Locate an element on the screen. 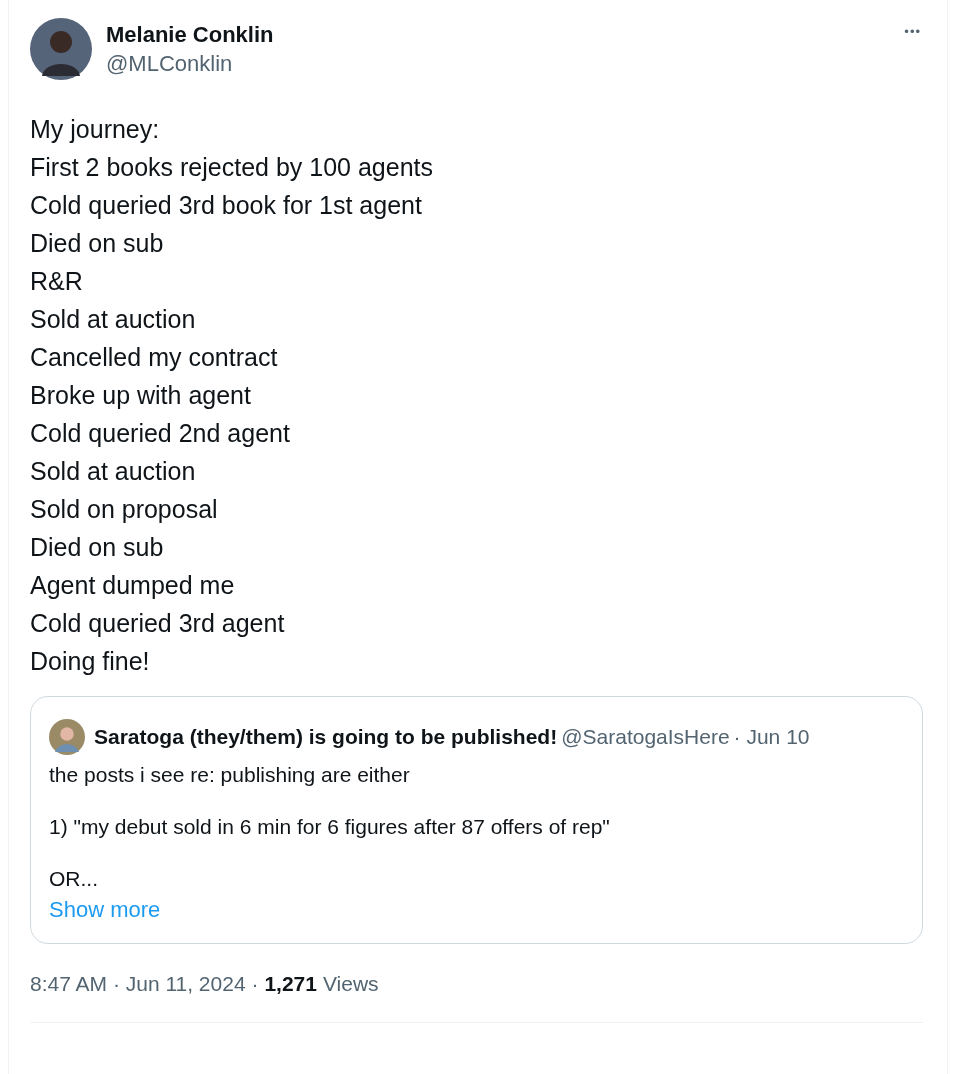  quoted-tweet-date: · Jun 10 is located at coordinates (771, 737).